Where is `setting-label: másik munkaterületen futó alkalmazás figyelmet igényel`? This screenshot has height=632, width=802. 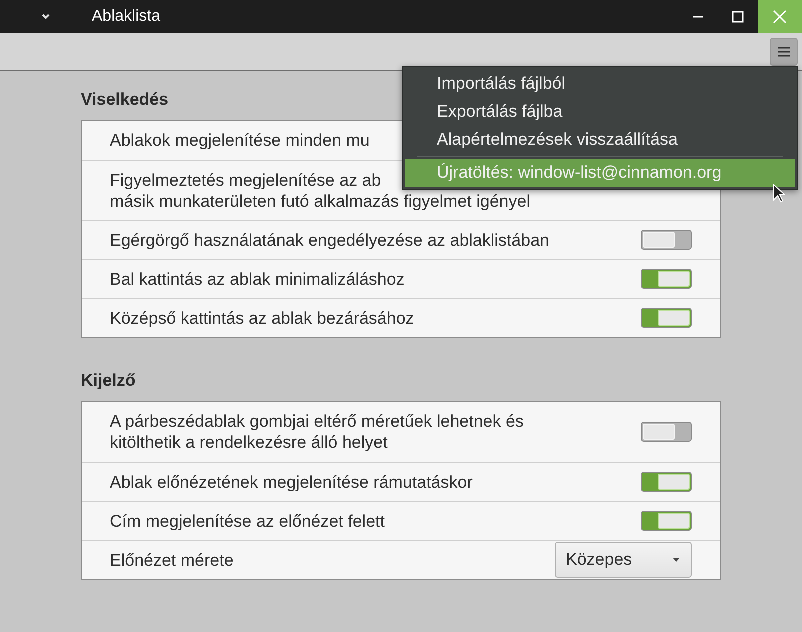
setting-label: másik munkaterületen futó alkalmazás figyelmet igényel is located at coordinates (320, 201).